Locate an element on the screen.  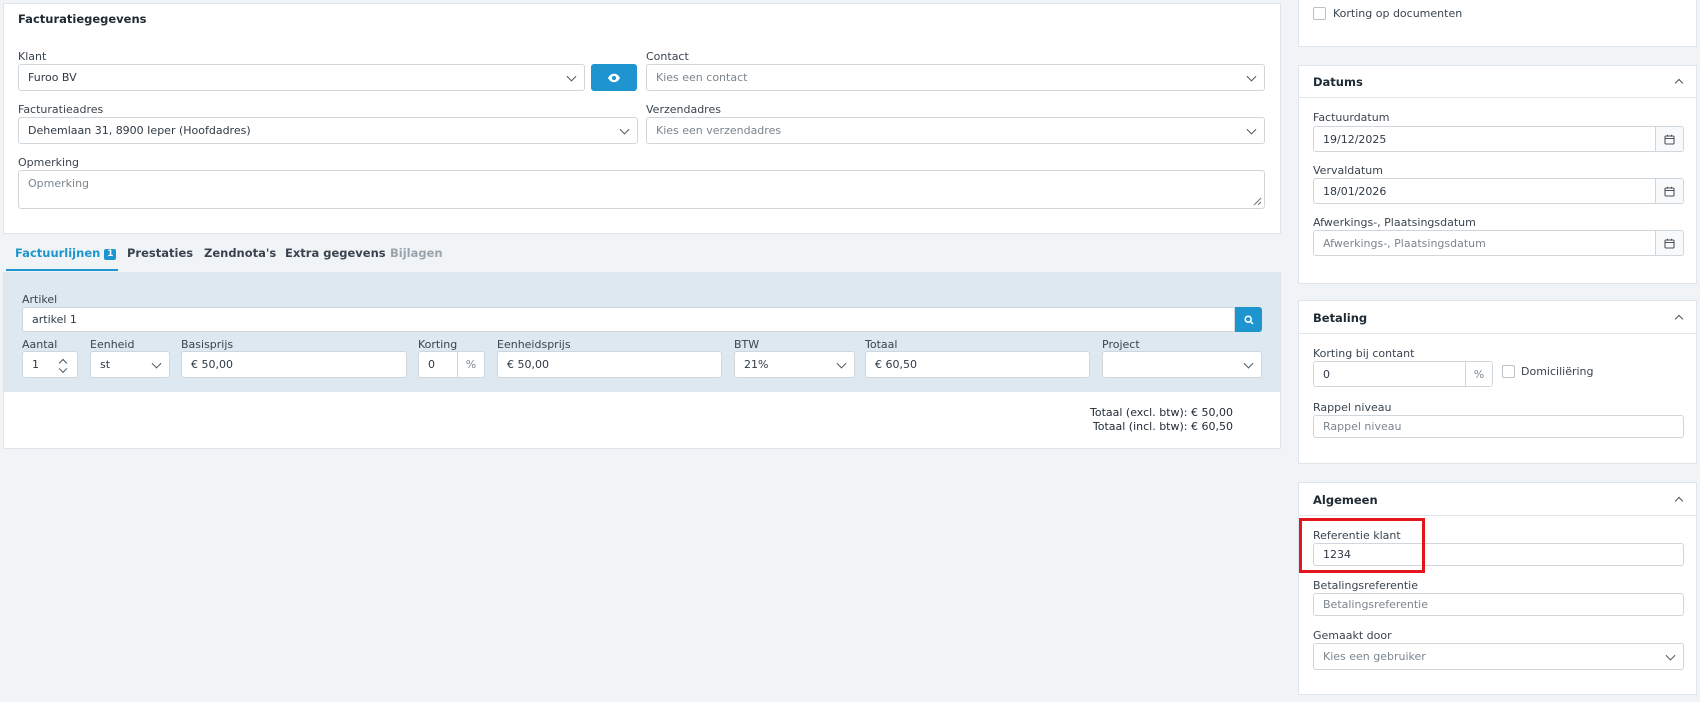
dates-header-divider is located at coordinates (1497, 97).